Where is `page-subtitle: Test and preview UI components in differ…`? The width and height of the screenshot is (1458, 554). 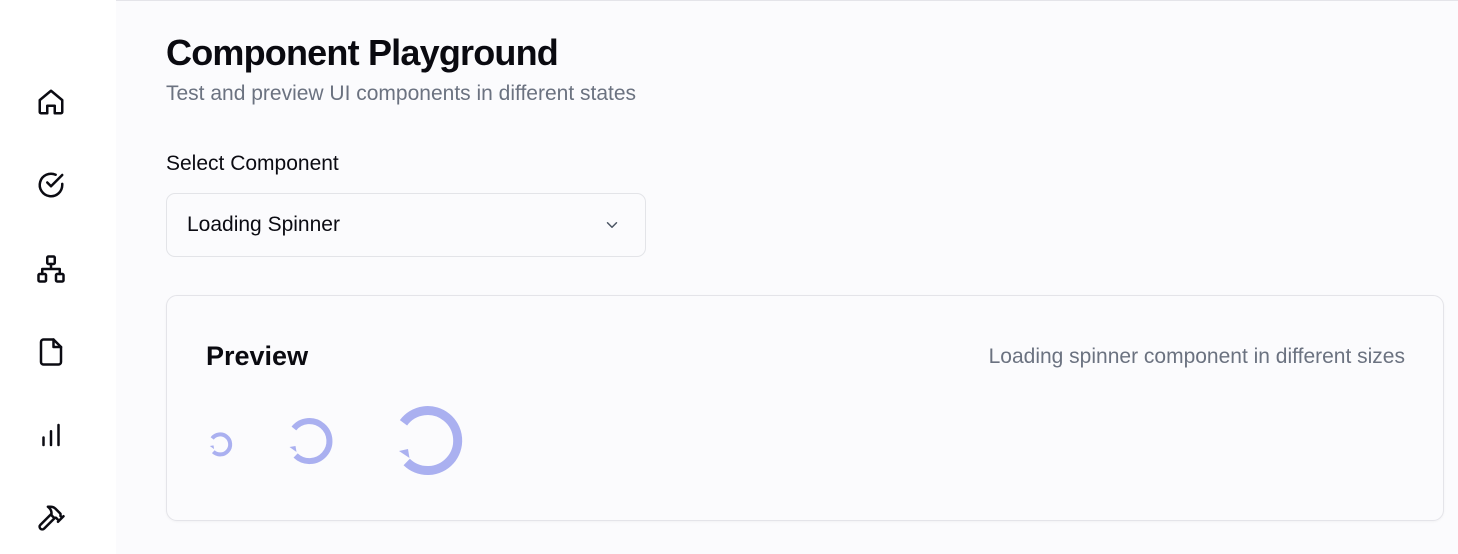
page-subtitle: Test and preview UI components in differ… is located at coordinates (401, 93).